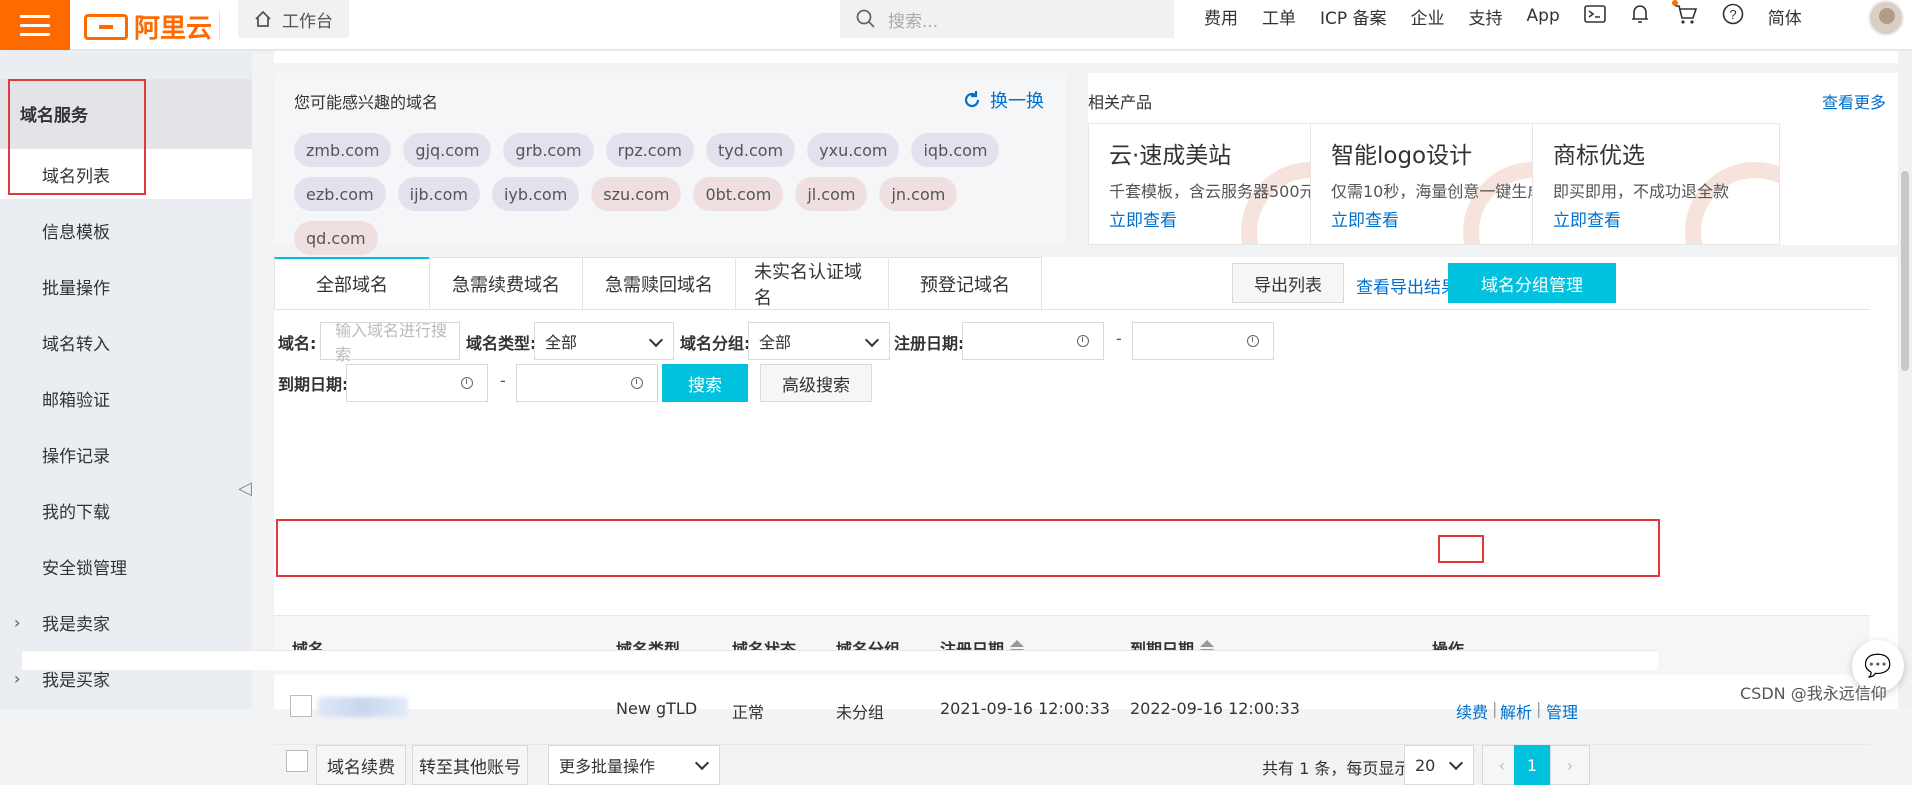  What do you see at coordinates (1686, 16) in the screenshot?
I see `cart-icon` at bounding box center [1686, 16].